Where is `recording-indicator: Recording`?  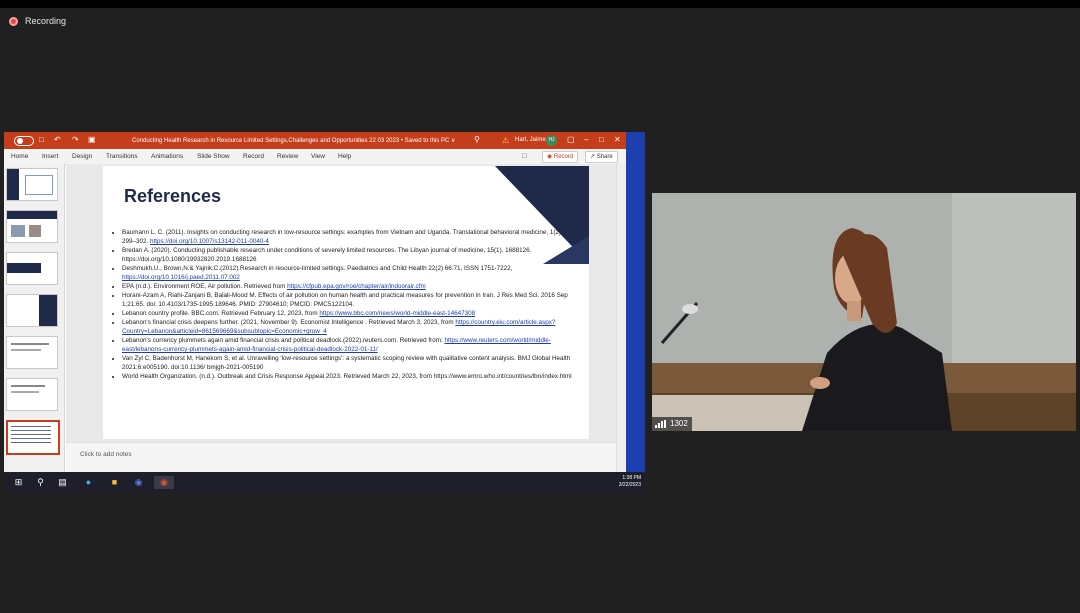 recording-indicator: Recording is located at coordinates (37, 21).